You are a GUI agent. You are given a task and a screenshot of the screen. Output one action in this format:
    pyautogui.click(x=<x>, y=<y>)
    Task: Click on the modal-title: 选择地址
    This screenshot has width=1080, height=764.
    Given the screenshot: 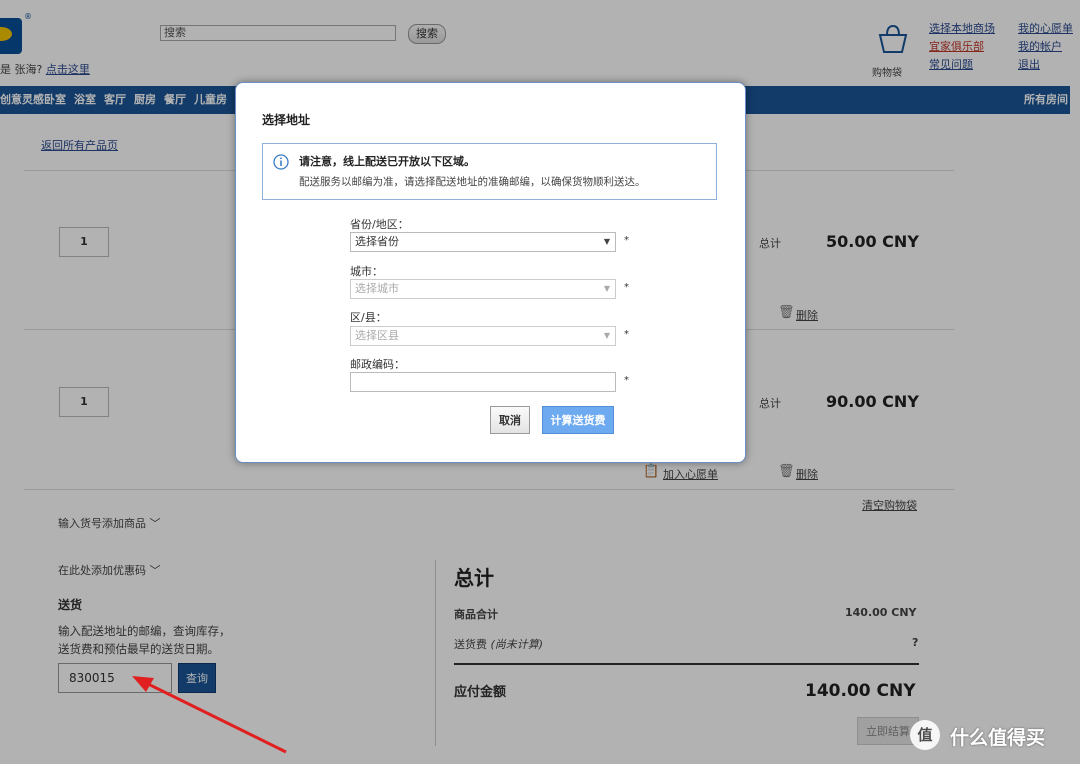 What is the action you would take?
    pyautogui.click(x=286, y=120)
    